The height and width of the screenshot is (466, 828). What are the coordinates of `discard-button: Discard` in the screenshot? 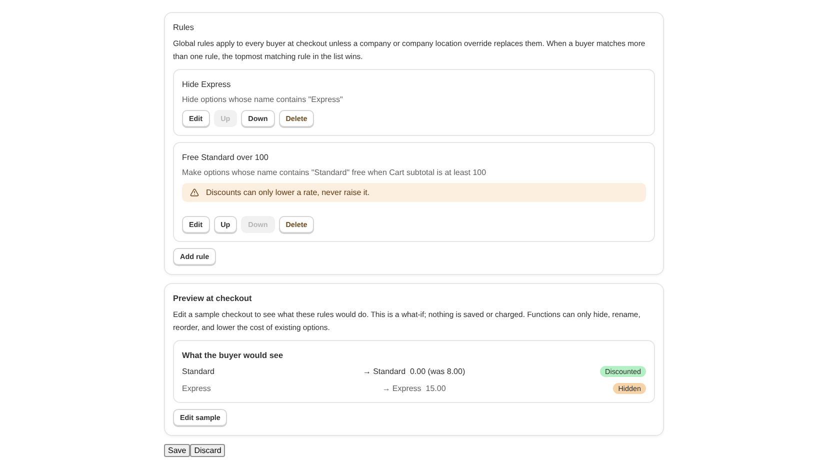 It's located at (208, 450).